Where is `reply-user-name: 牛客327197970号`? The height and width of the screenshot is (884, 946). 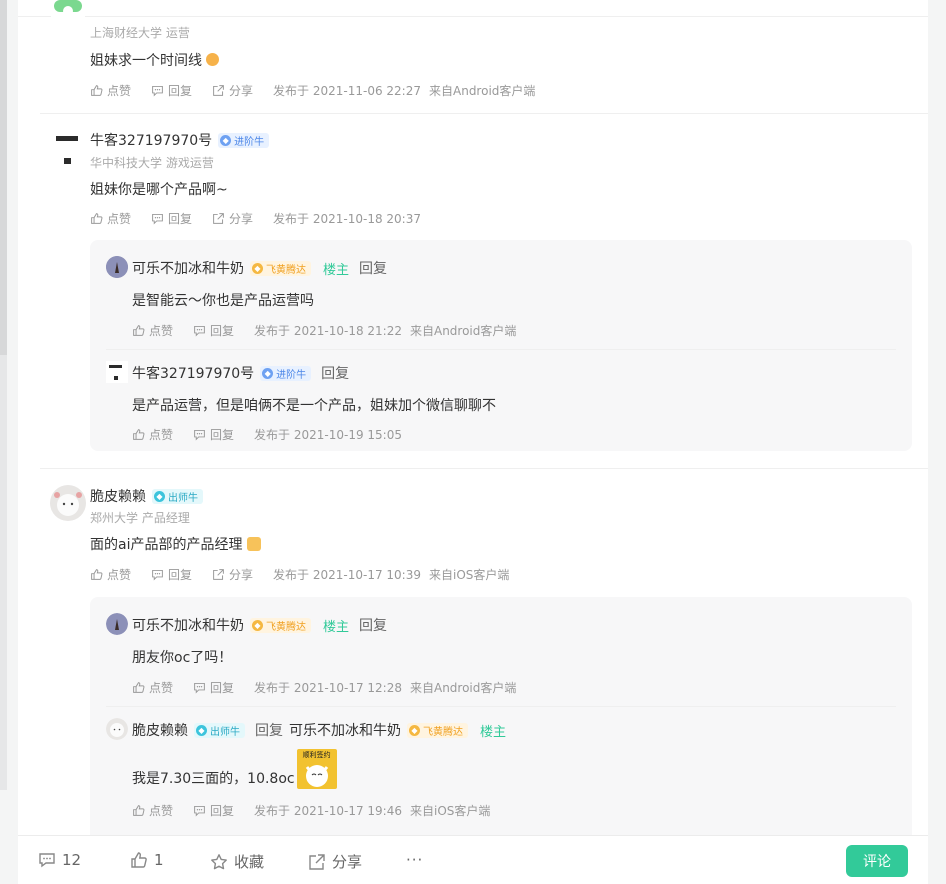 reply-user-name: 牛客327197970号 is located at coordinates (193, 373).